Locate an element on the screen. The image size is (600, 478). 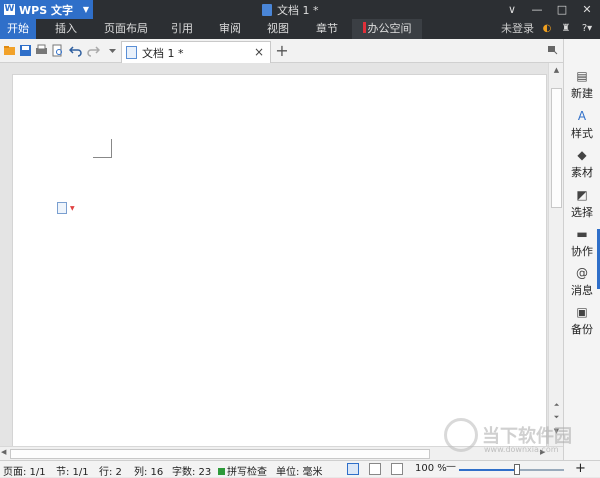
style-icon: A is located at coordinates (582, 116).